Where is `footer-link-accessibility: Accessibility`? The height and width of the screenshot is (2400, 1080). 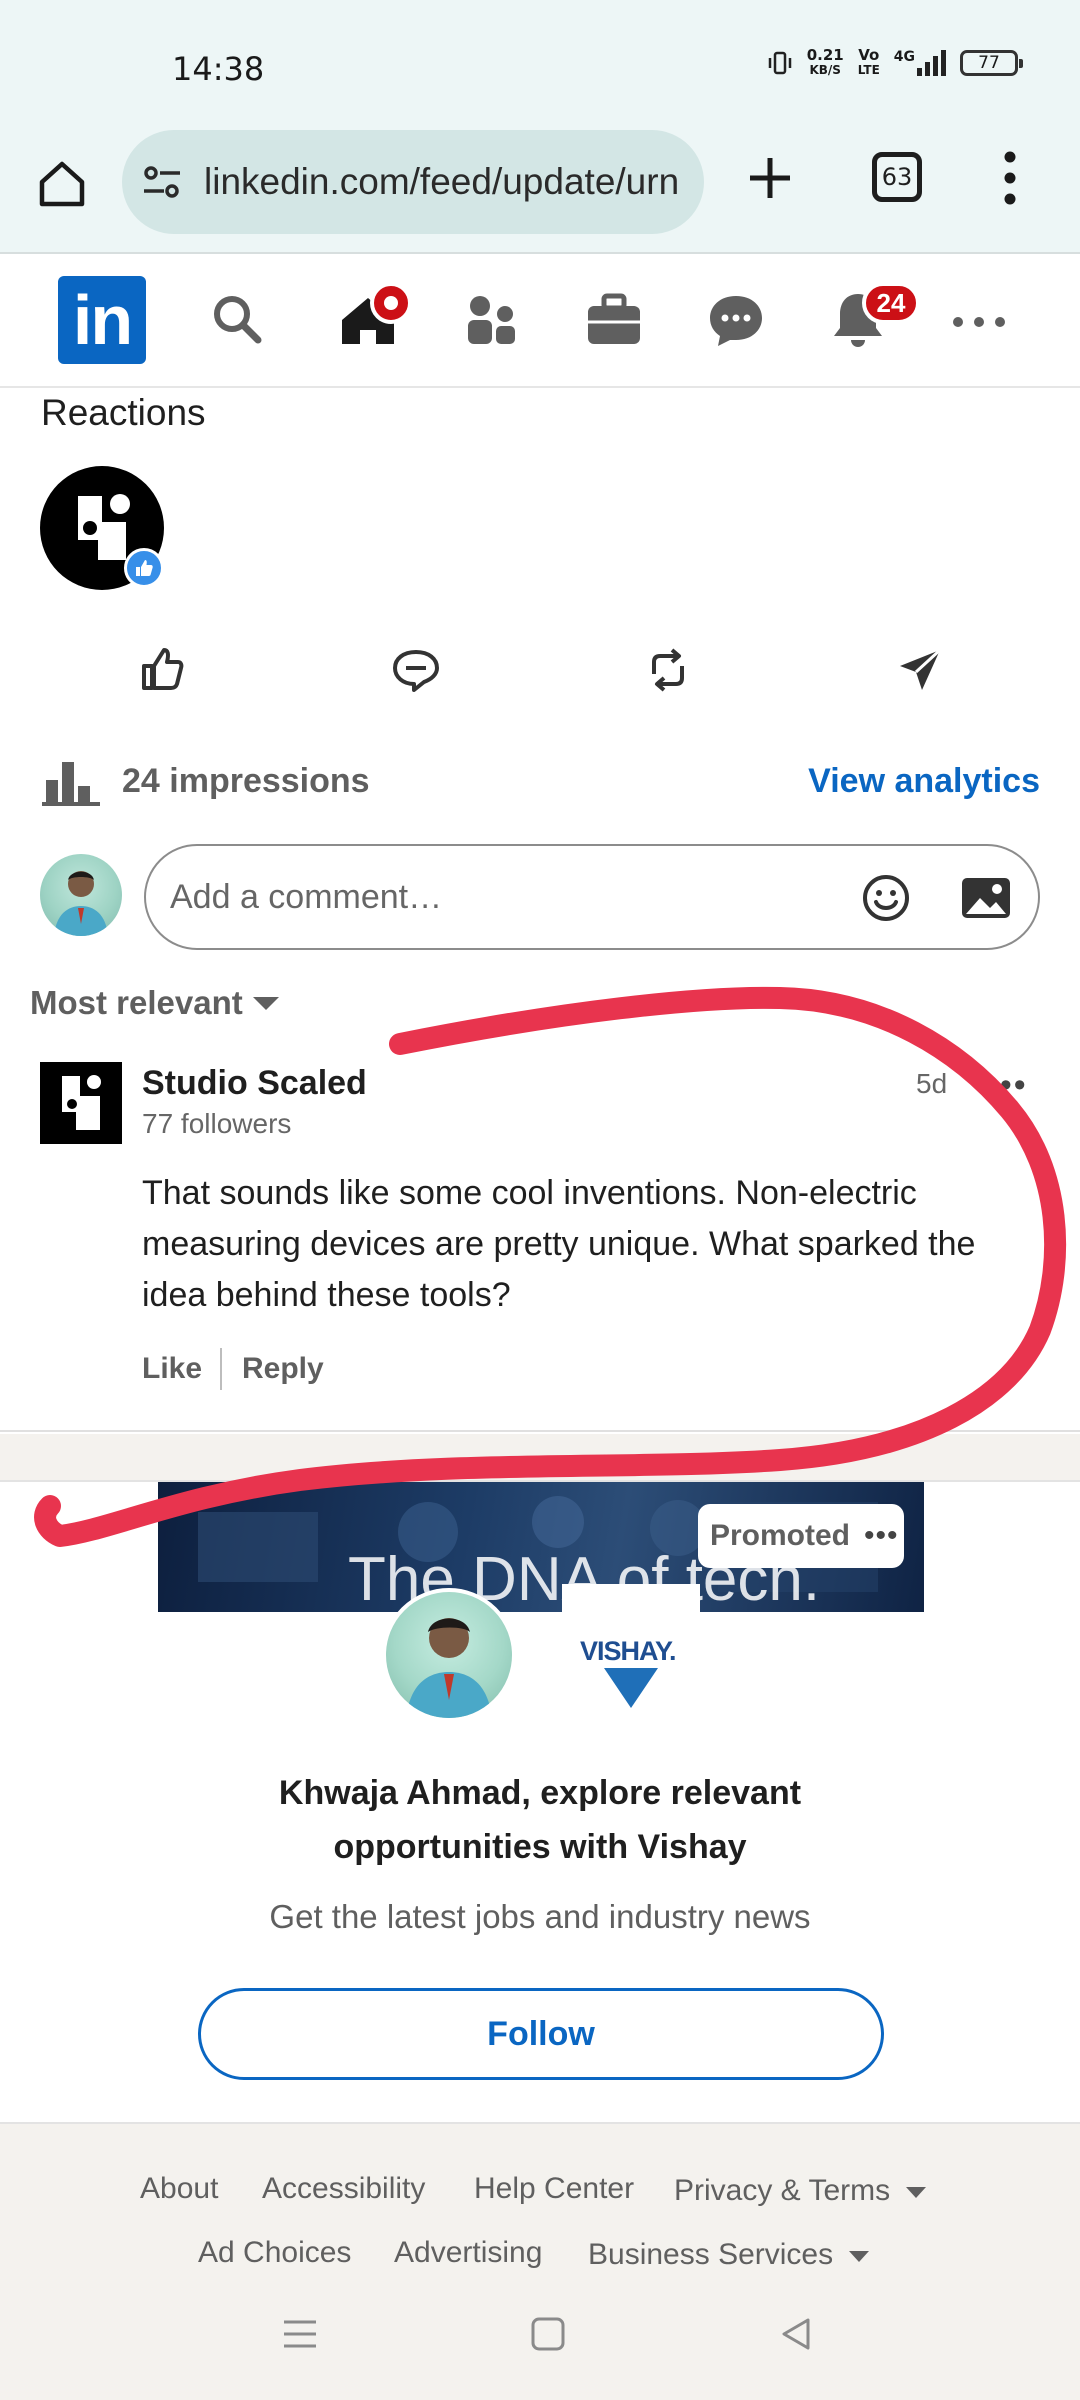 footer-link-accessibility: Accessibility is located at coordinates (343, 2189).